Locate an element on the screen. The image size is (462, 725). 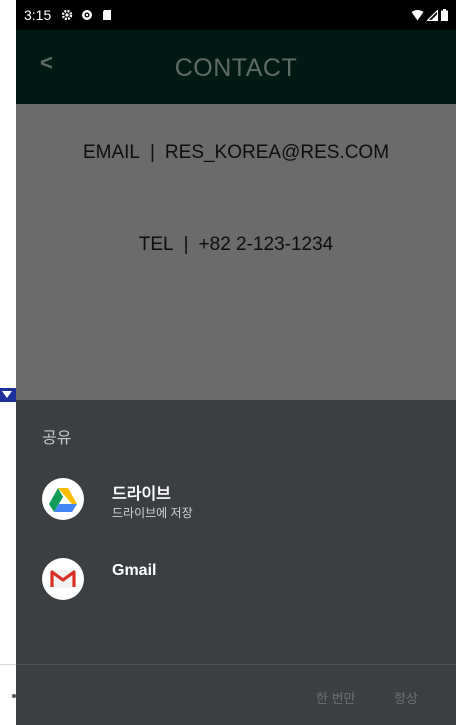
email-row: EMAIL | RES_KOREA@RES.COM is located at coordinates (236, 153).